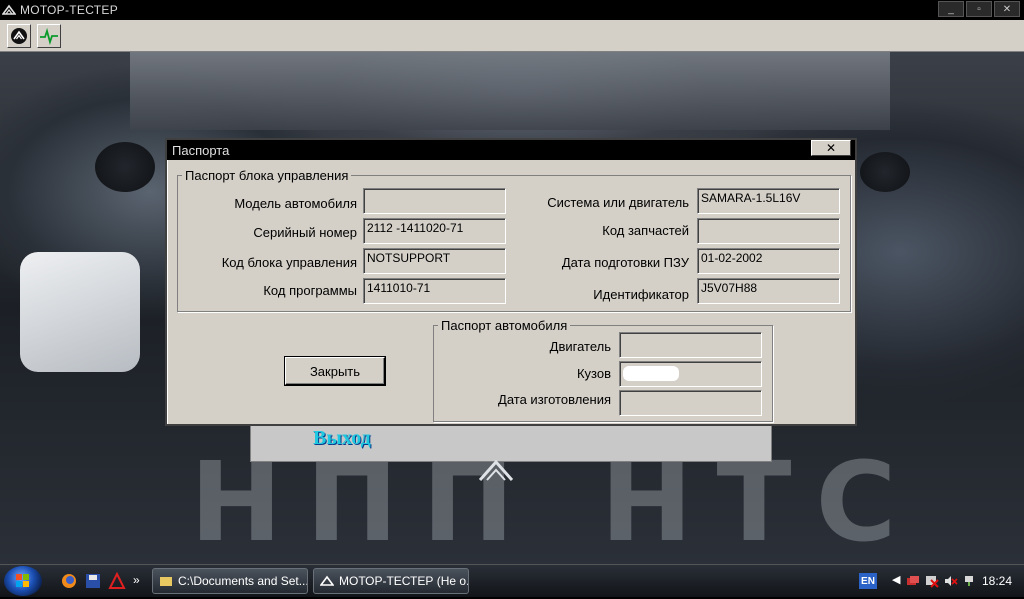 The width and height of the screenshot is (1024, 599). Describe the element at coordinates (641, 294) in the screenshot. I see `identifier-label: Идентификатор` at that location.